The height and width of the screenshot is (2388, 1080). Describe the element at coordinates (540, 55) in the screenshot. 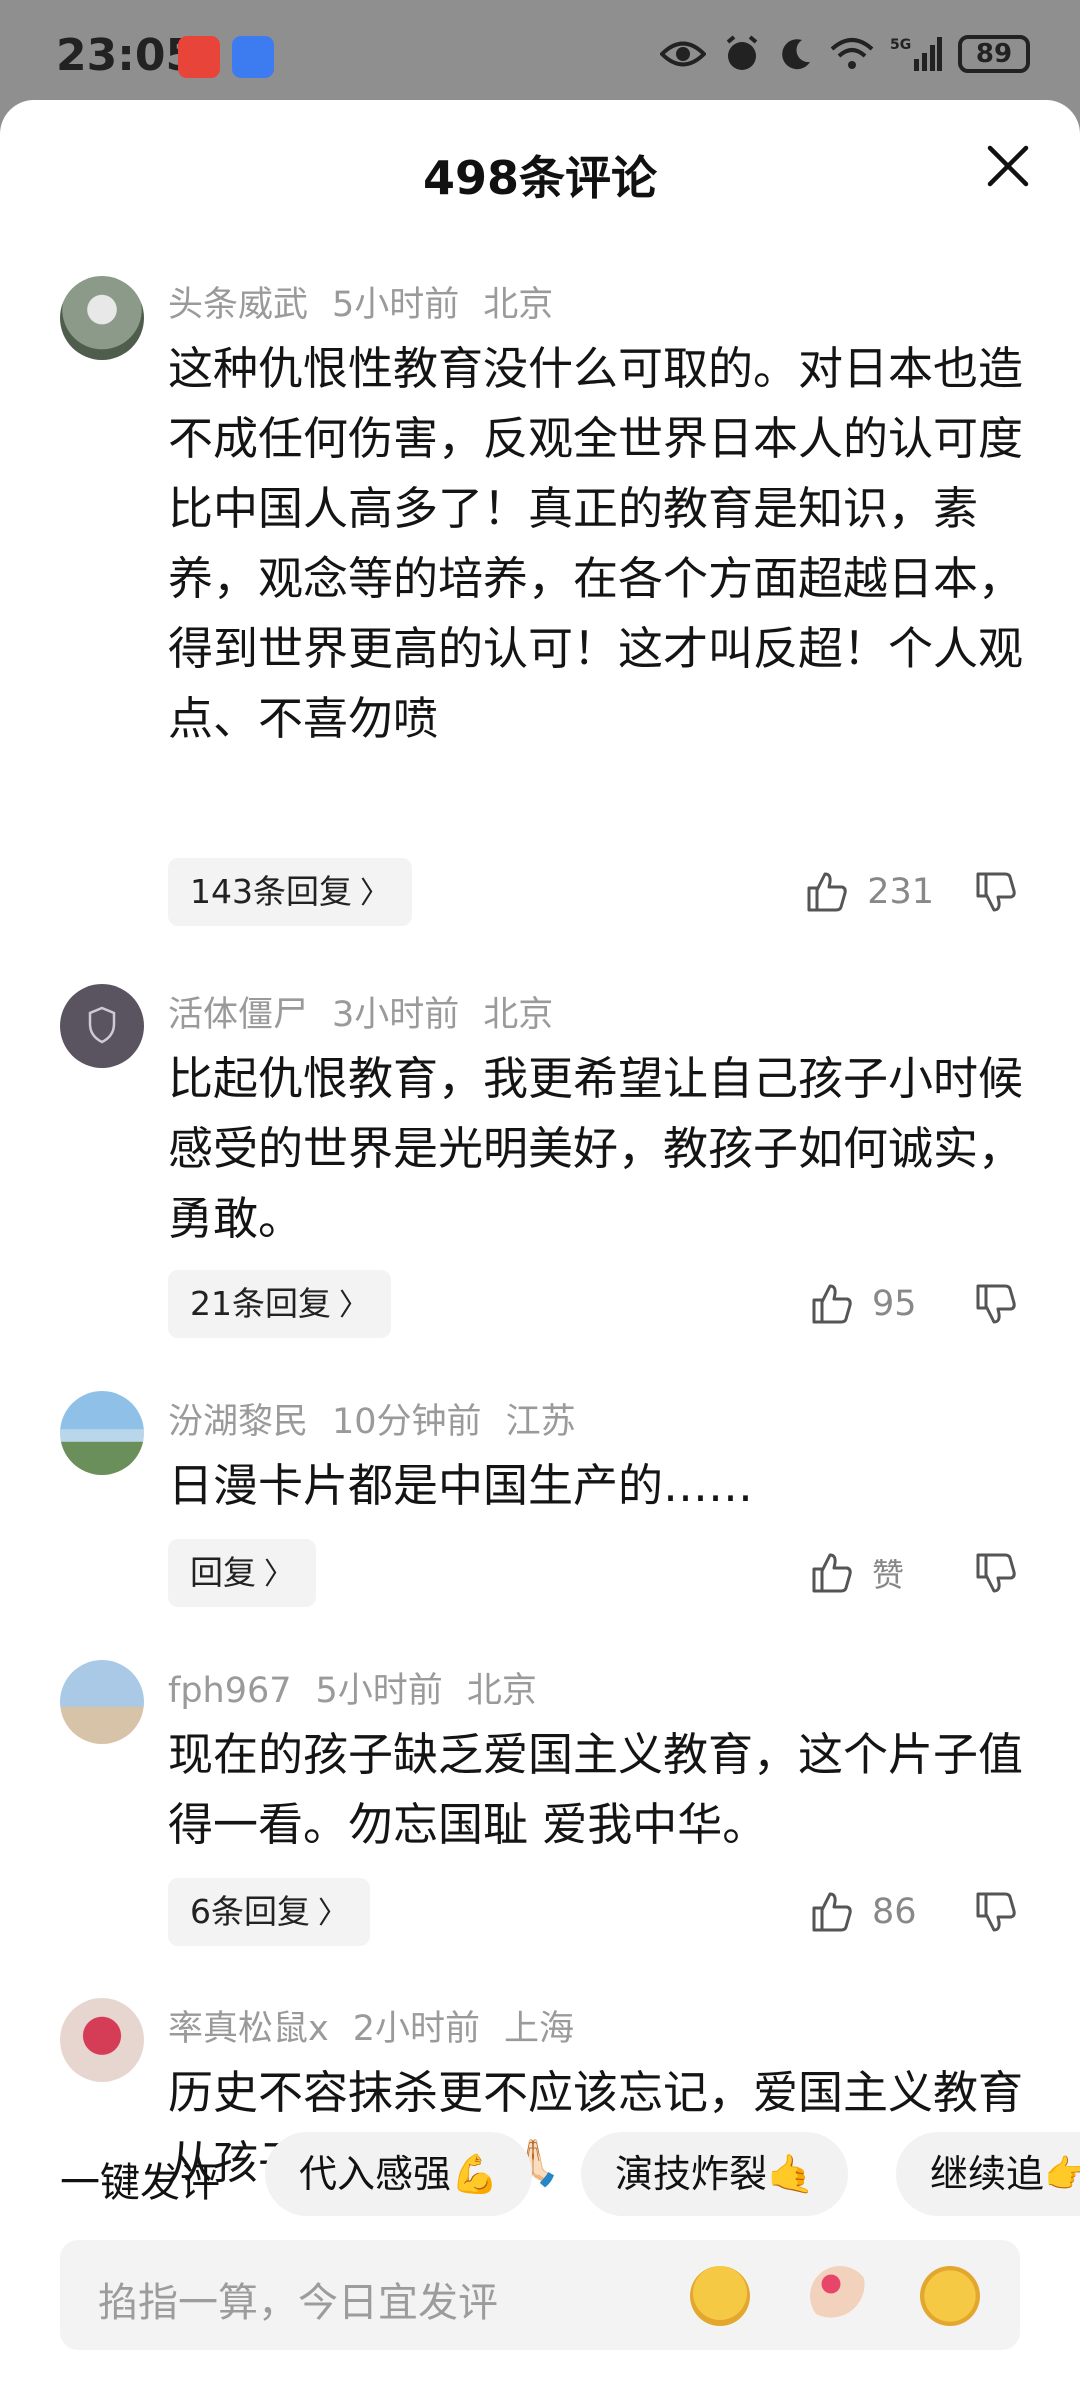

I see `status-bar: 23:05 5G 89` at that location.